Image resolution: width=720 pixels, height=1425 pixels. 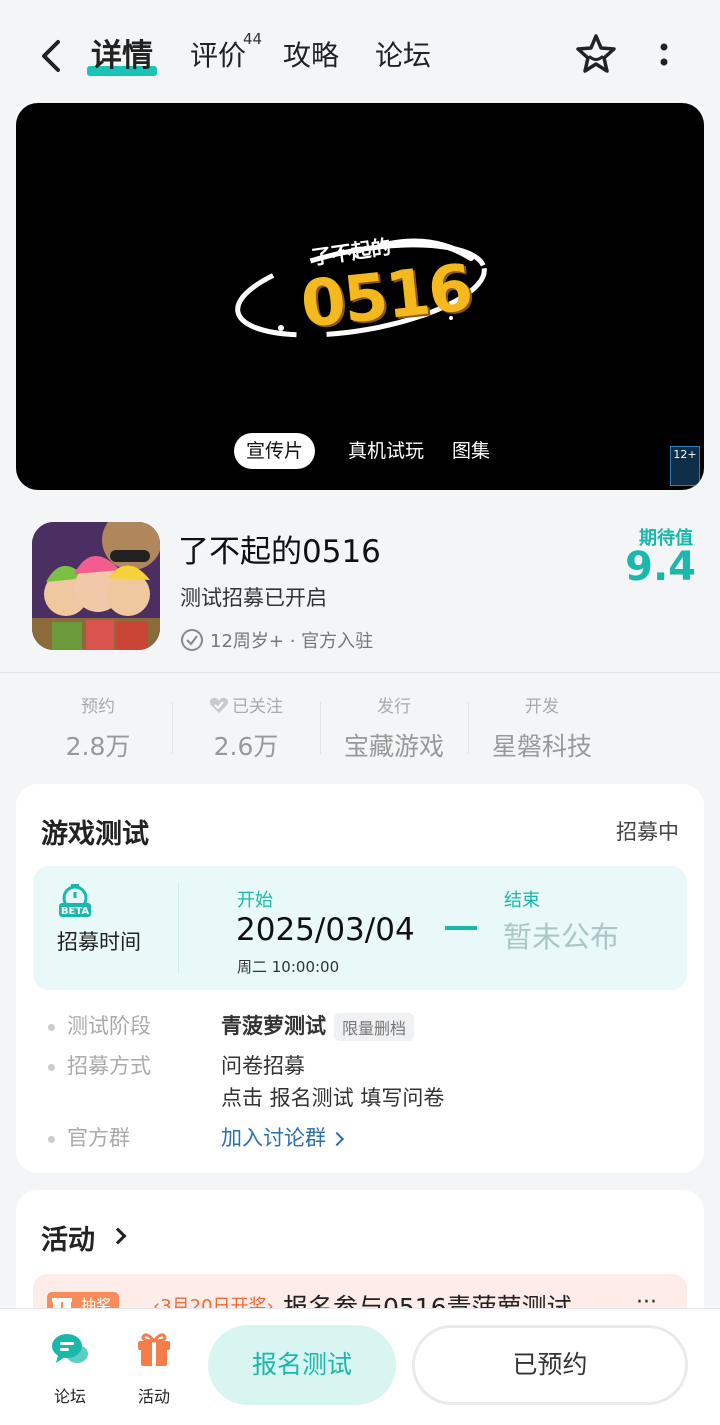 I want to click on bottom-activity-button: 活动, so click(x=154, y=1368).